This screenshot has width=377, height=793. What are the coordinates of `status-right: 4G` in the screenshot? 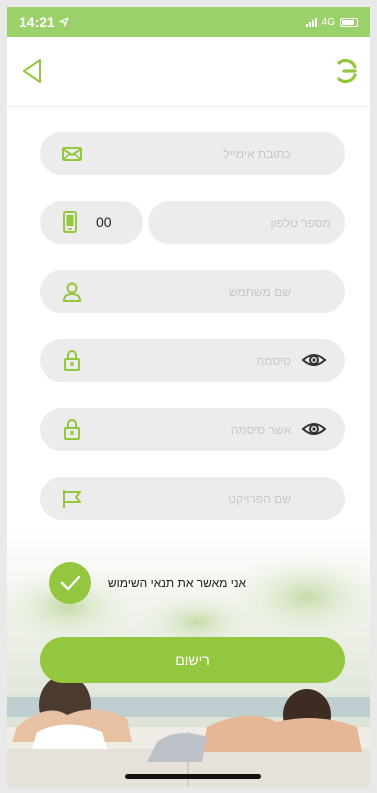 It's located at (331, 22).